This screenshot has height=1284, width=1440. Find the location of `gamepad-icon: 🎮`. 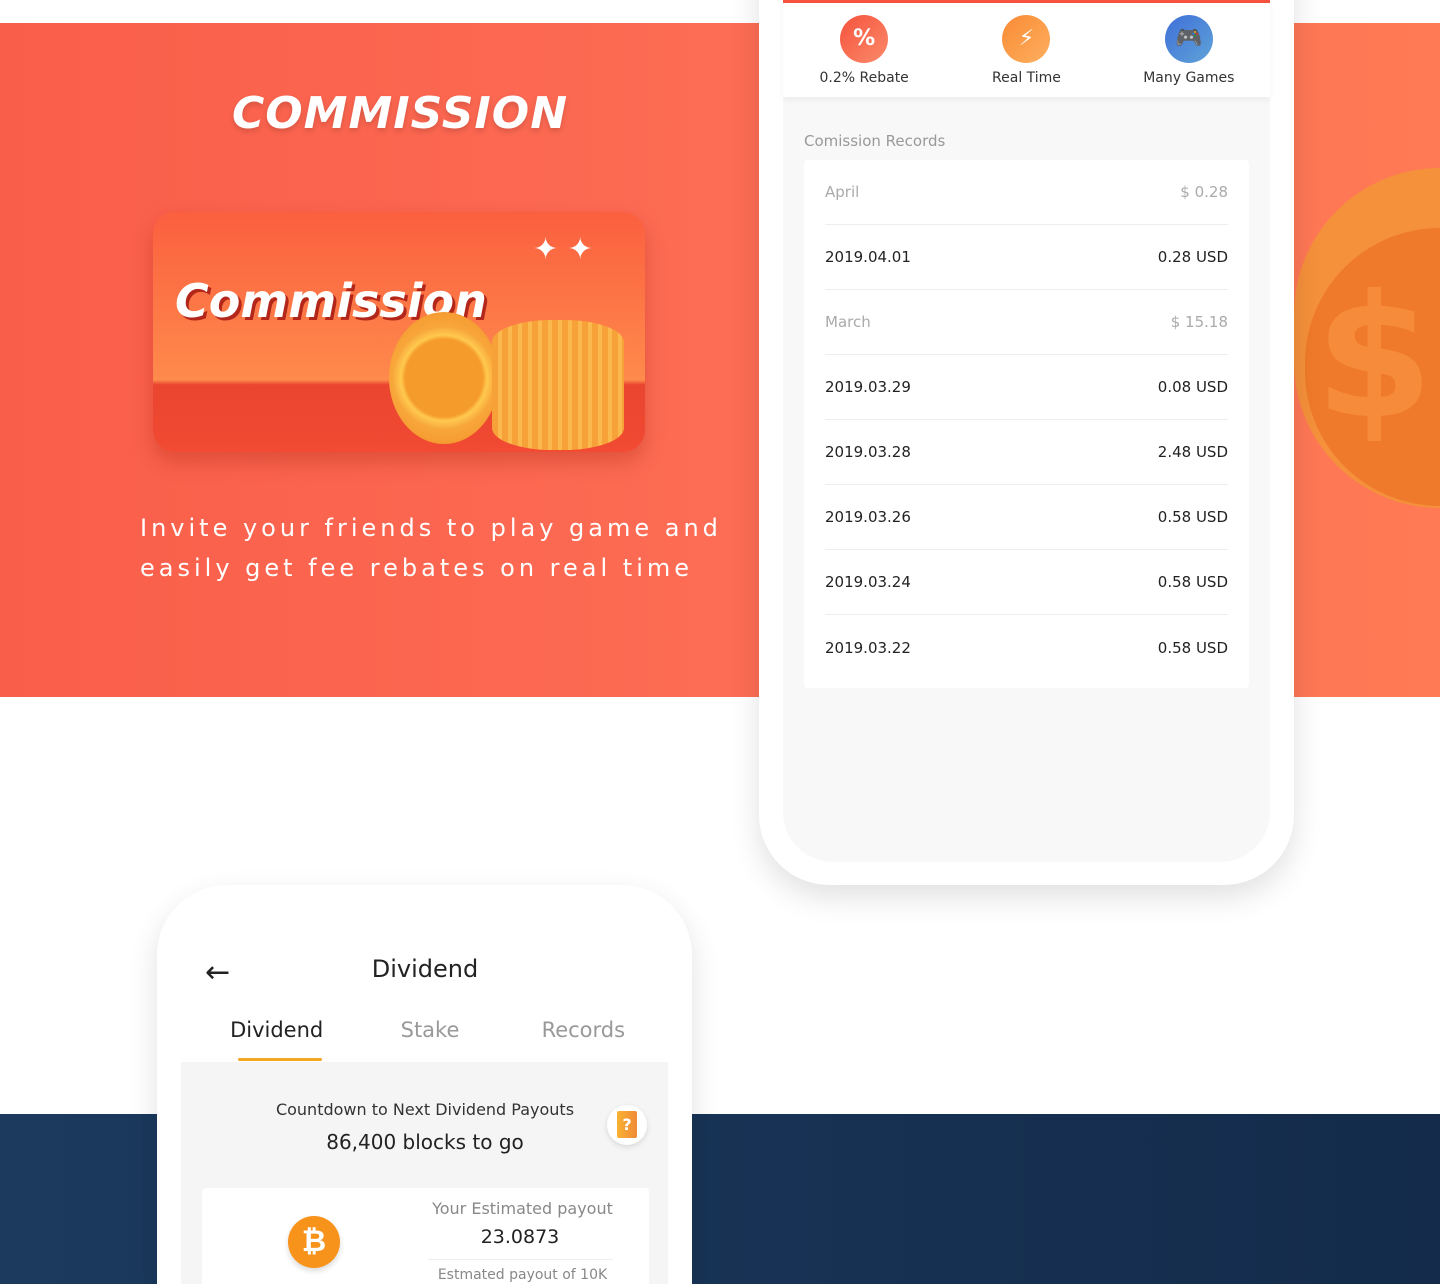

gamepad-icon: 🎮 is located at coordinates (1188, 39).